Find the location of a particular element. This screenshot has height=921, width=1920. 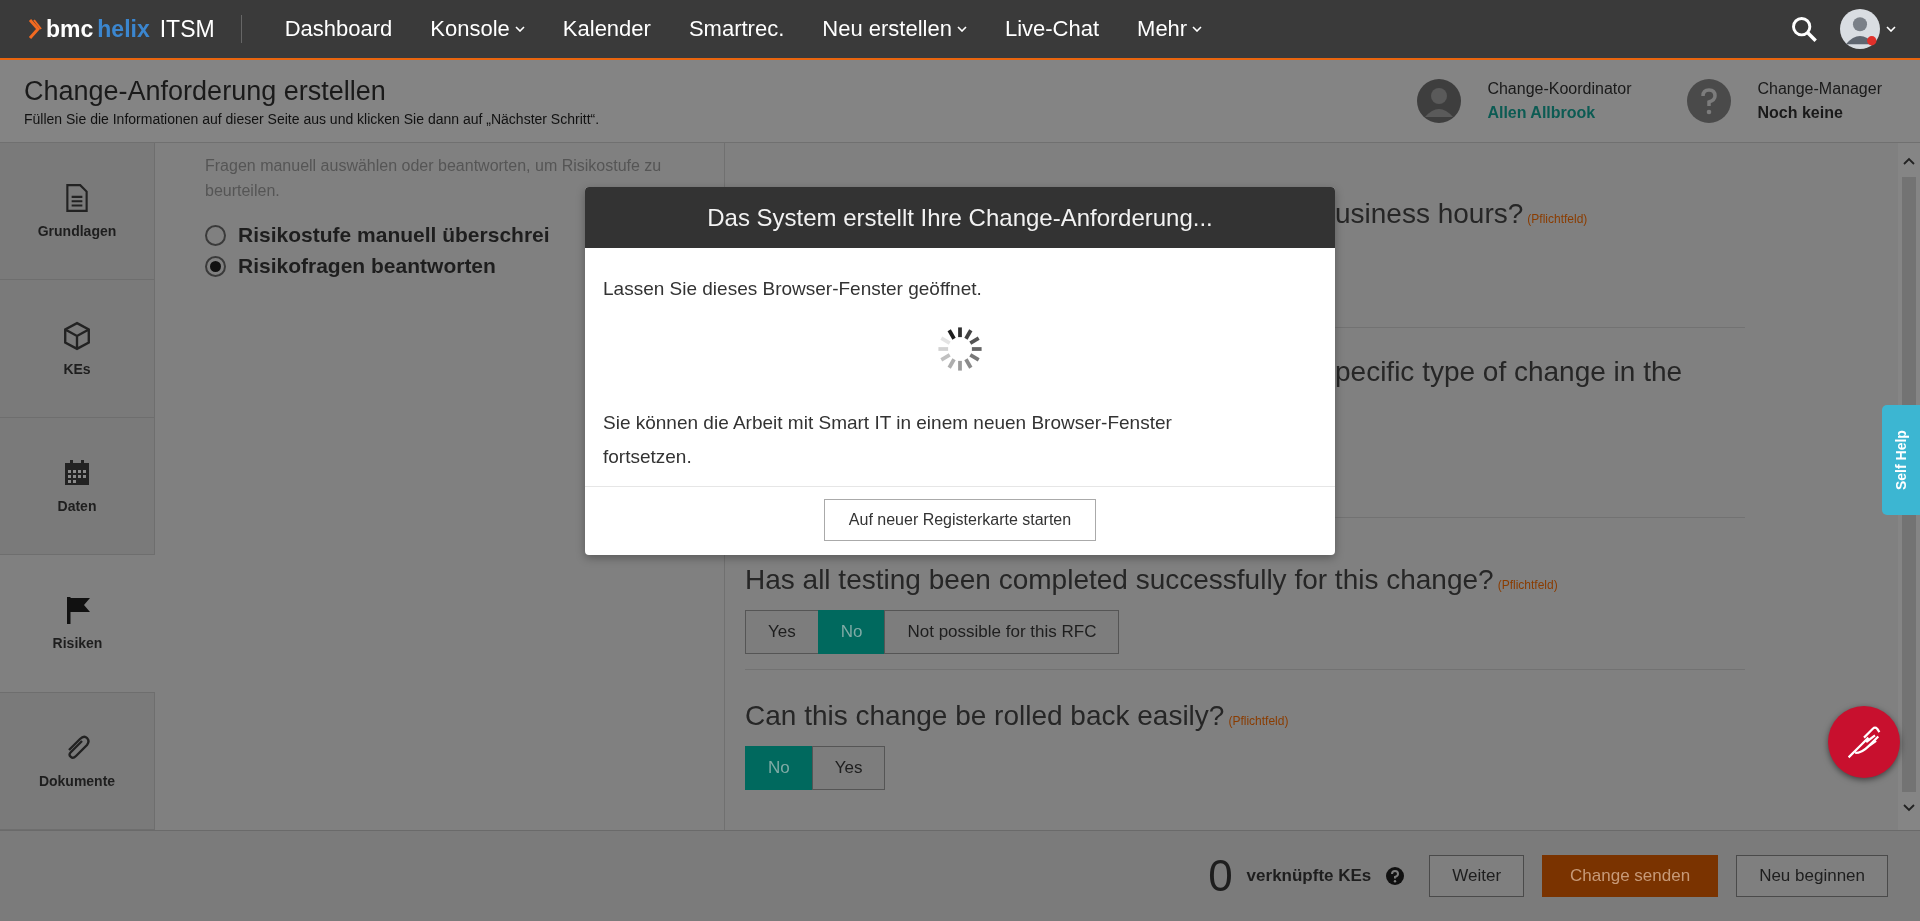

answer-option: Not possible for this RFC is located at coordinates (1002, 632).